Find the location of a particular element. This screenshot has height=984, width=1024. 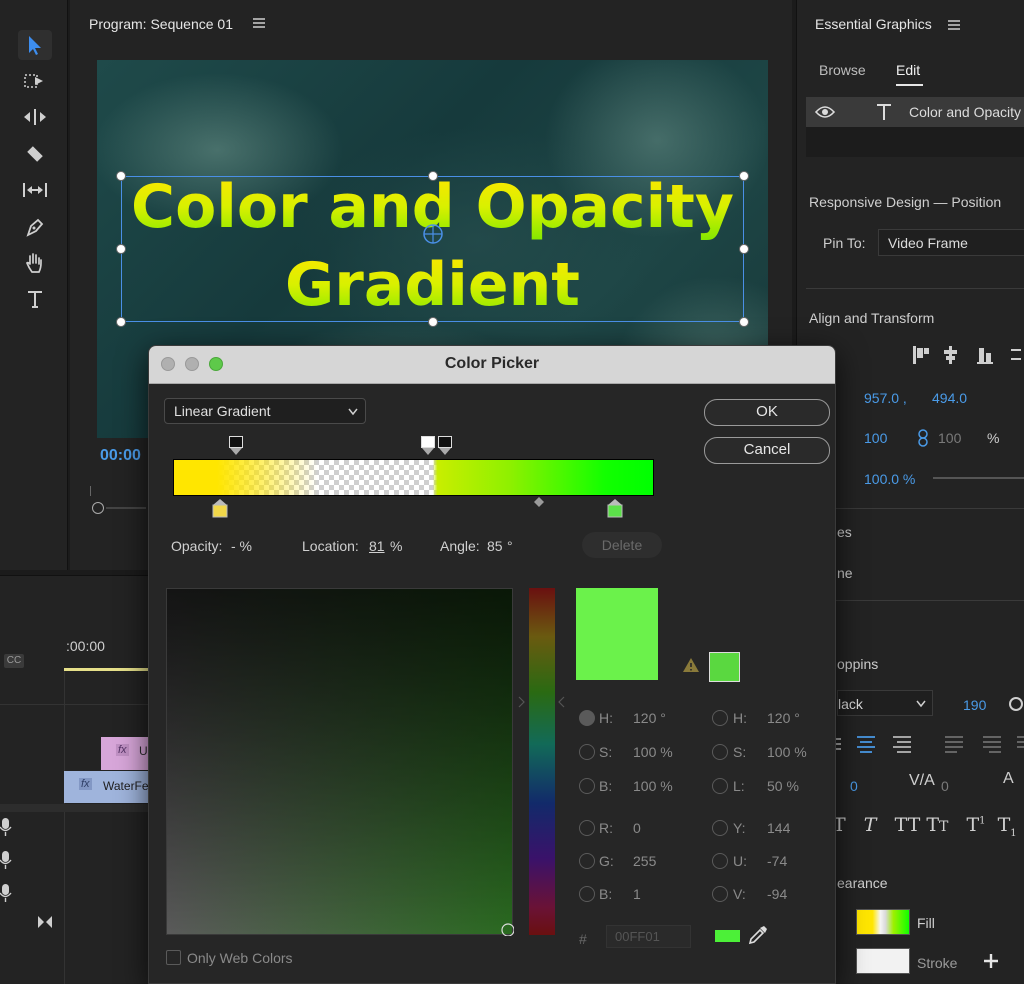

radio-hsl-l is located at coordinates (720, 786).